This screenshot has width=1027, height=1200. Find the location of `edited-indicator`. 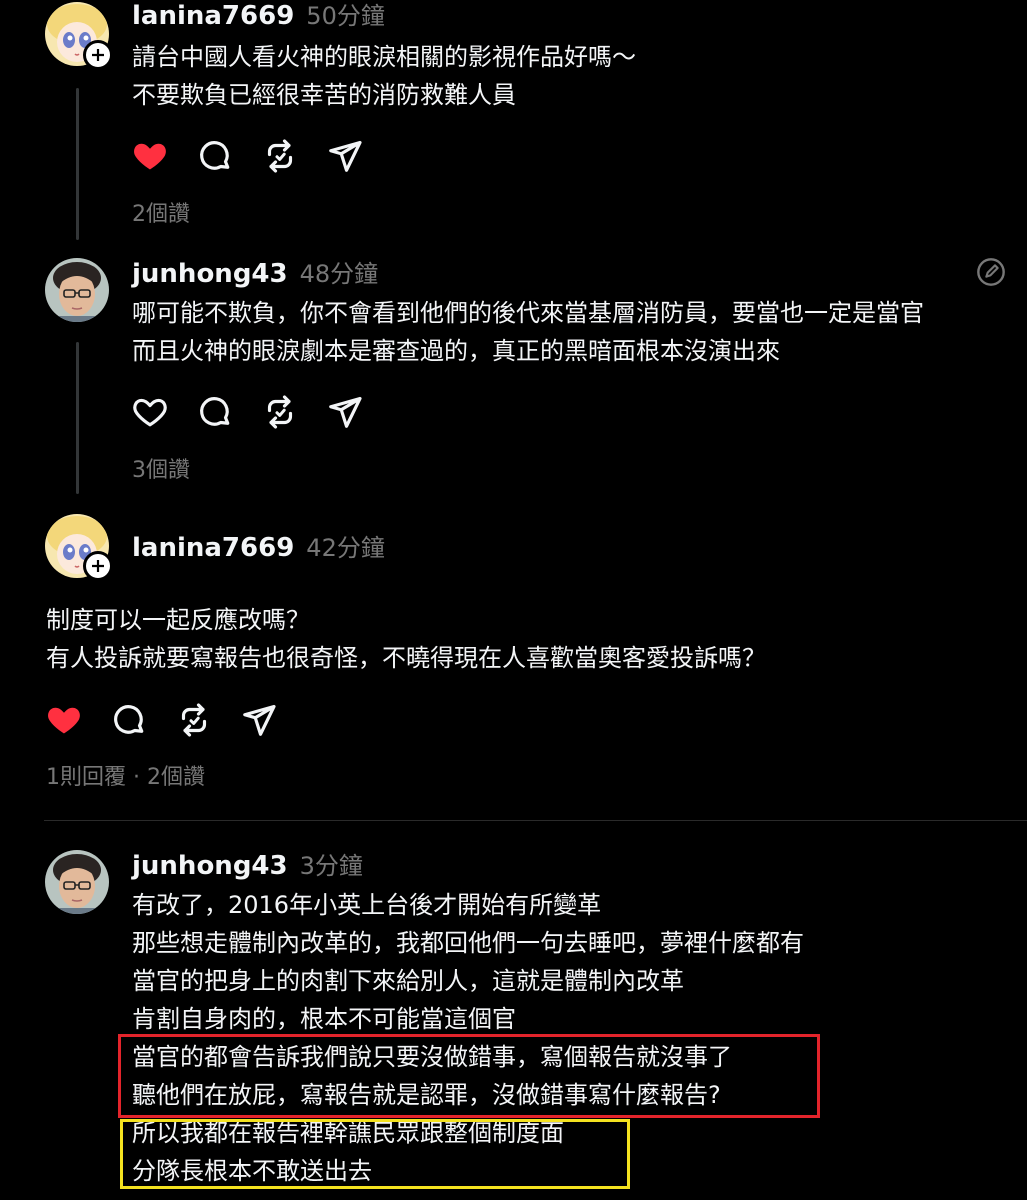

edited-indicator is located at coordinates (991, 274).